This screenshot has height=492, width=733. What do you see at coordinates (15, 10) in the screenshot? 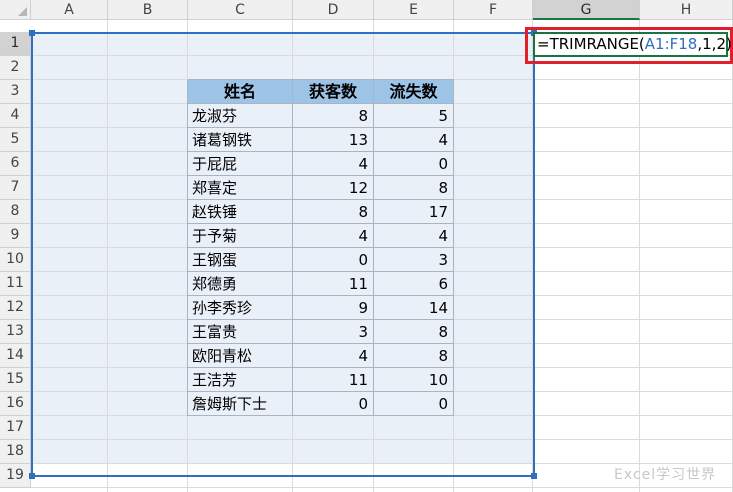
I see `select-all-corner` at bounding box center [15, 10].